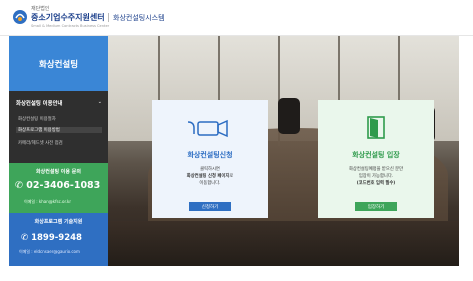  I want to click on logo-divider, so click(108, 17).